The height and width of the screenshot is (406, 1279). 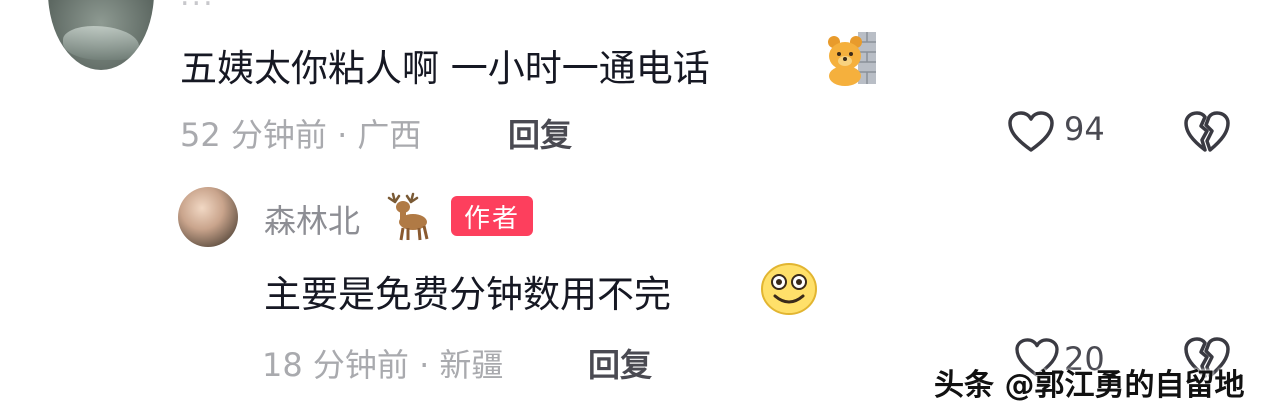 I want to click on comment-text: 五姨太你粘人啊 一小时一通电话, so click(x=445, y=65).